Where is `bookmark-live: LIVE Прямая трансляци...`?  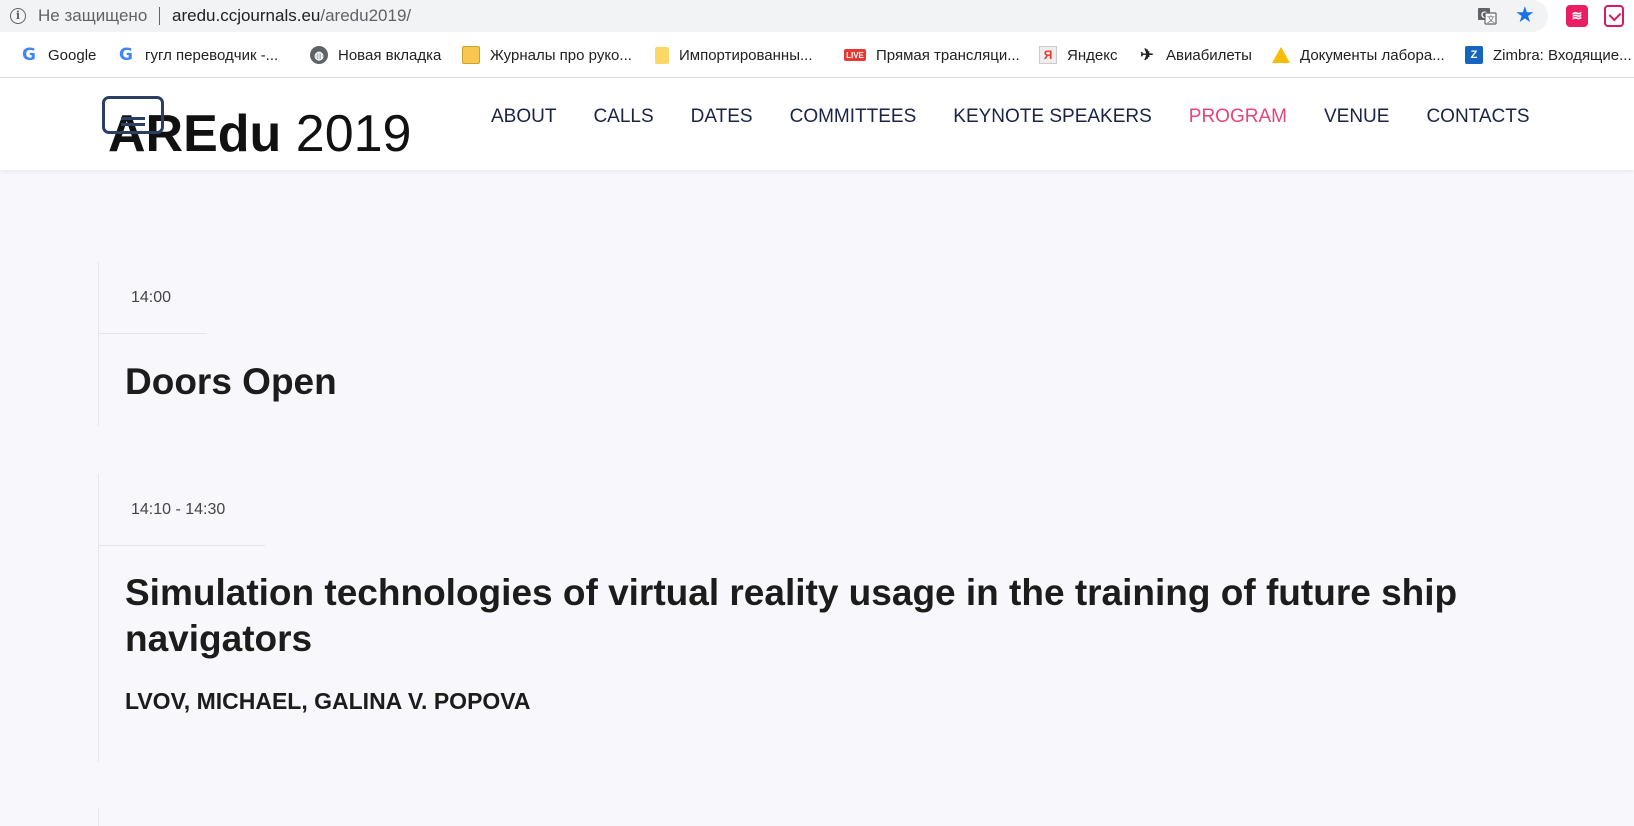
bookmark-live: LIVE Прямая трансляци... is located at coordinates (932, 55).